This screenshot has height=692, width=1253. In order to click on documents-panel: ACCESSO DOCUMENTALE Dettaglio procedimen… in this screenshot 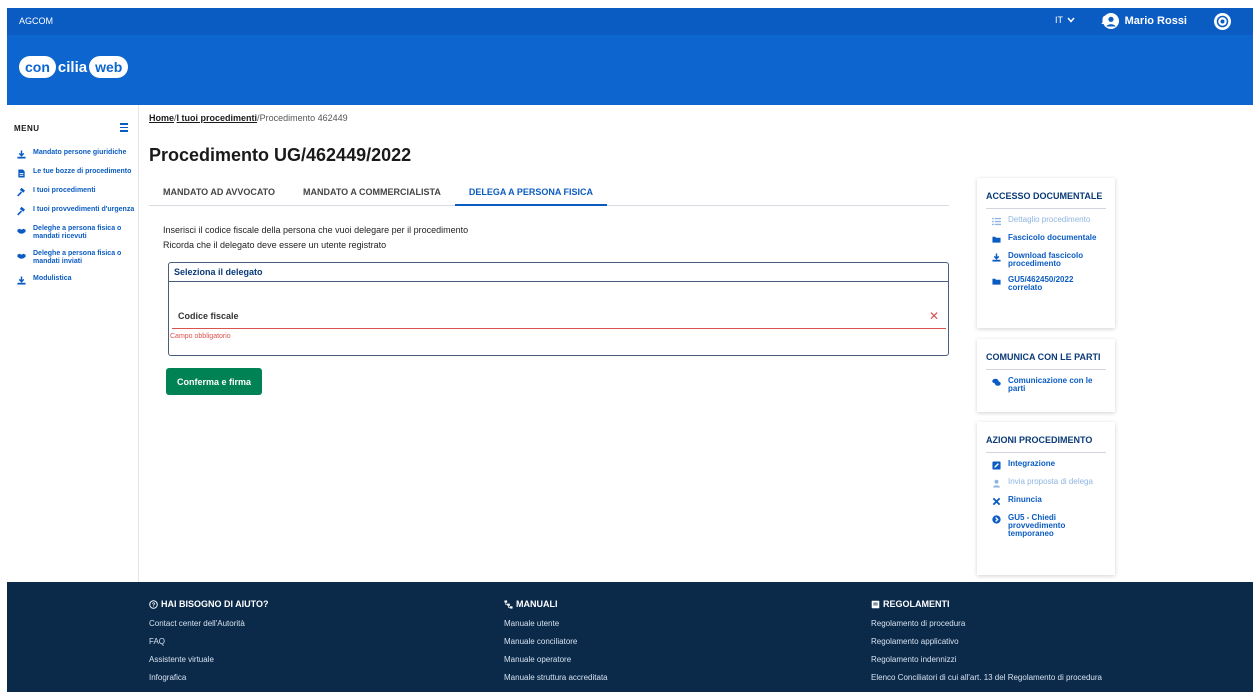, I will do `click(1046, 253)`.